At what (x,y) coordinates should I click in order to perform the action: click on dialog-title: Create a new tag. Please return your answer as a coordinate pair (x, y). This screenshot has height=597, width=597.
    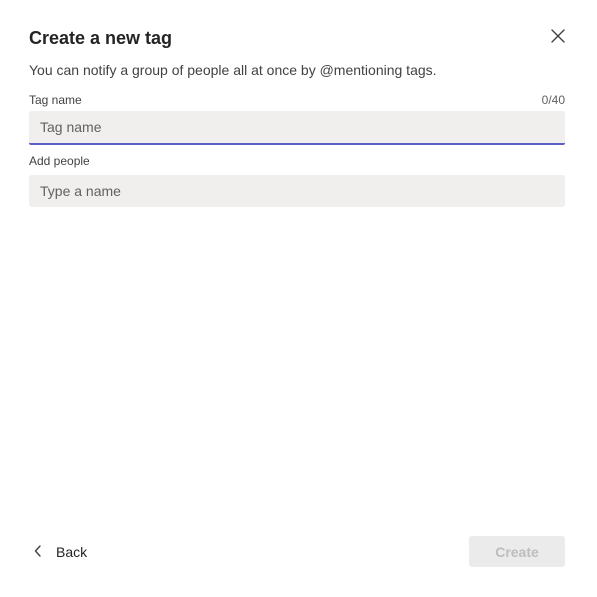
    Looking at the image, I should click on (101, 38).